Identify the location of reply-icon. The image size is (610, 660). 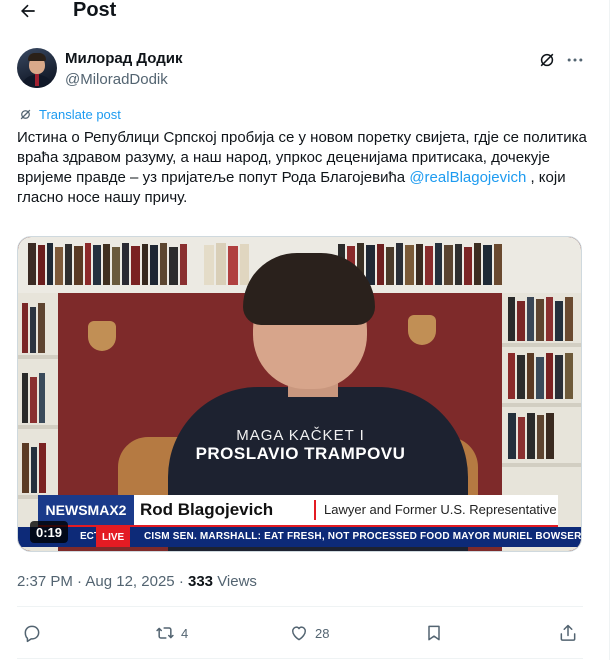
(32, 634).